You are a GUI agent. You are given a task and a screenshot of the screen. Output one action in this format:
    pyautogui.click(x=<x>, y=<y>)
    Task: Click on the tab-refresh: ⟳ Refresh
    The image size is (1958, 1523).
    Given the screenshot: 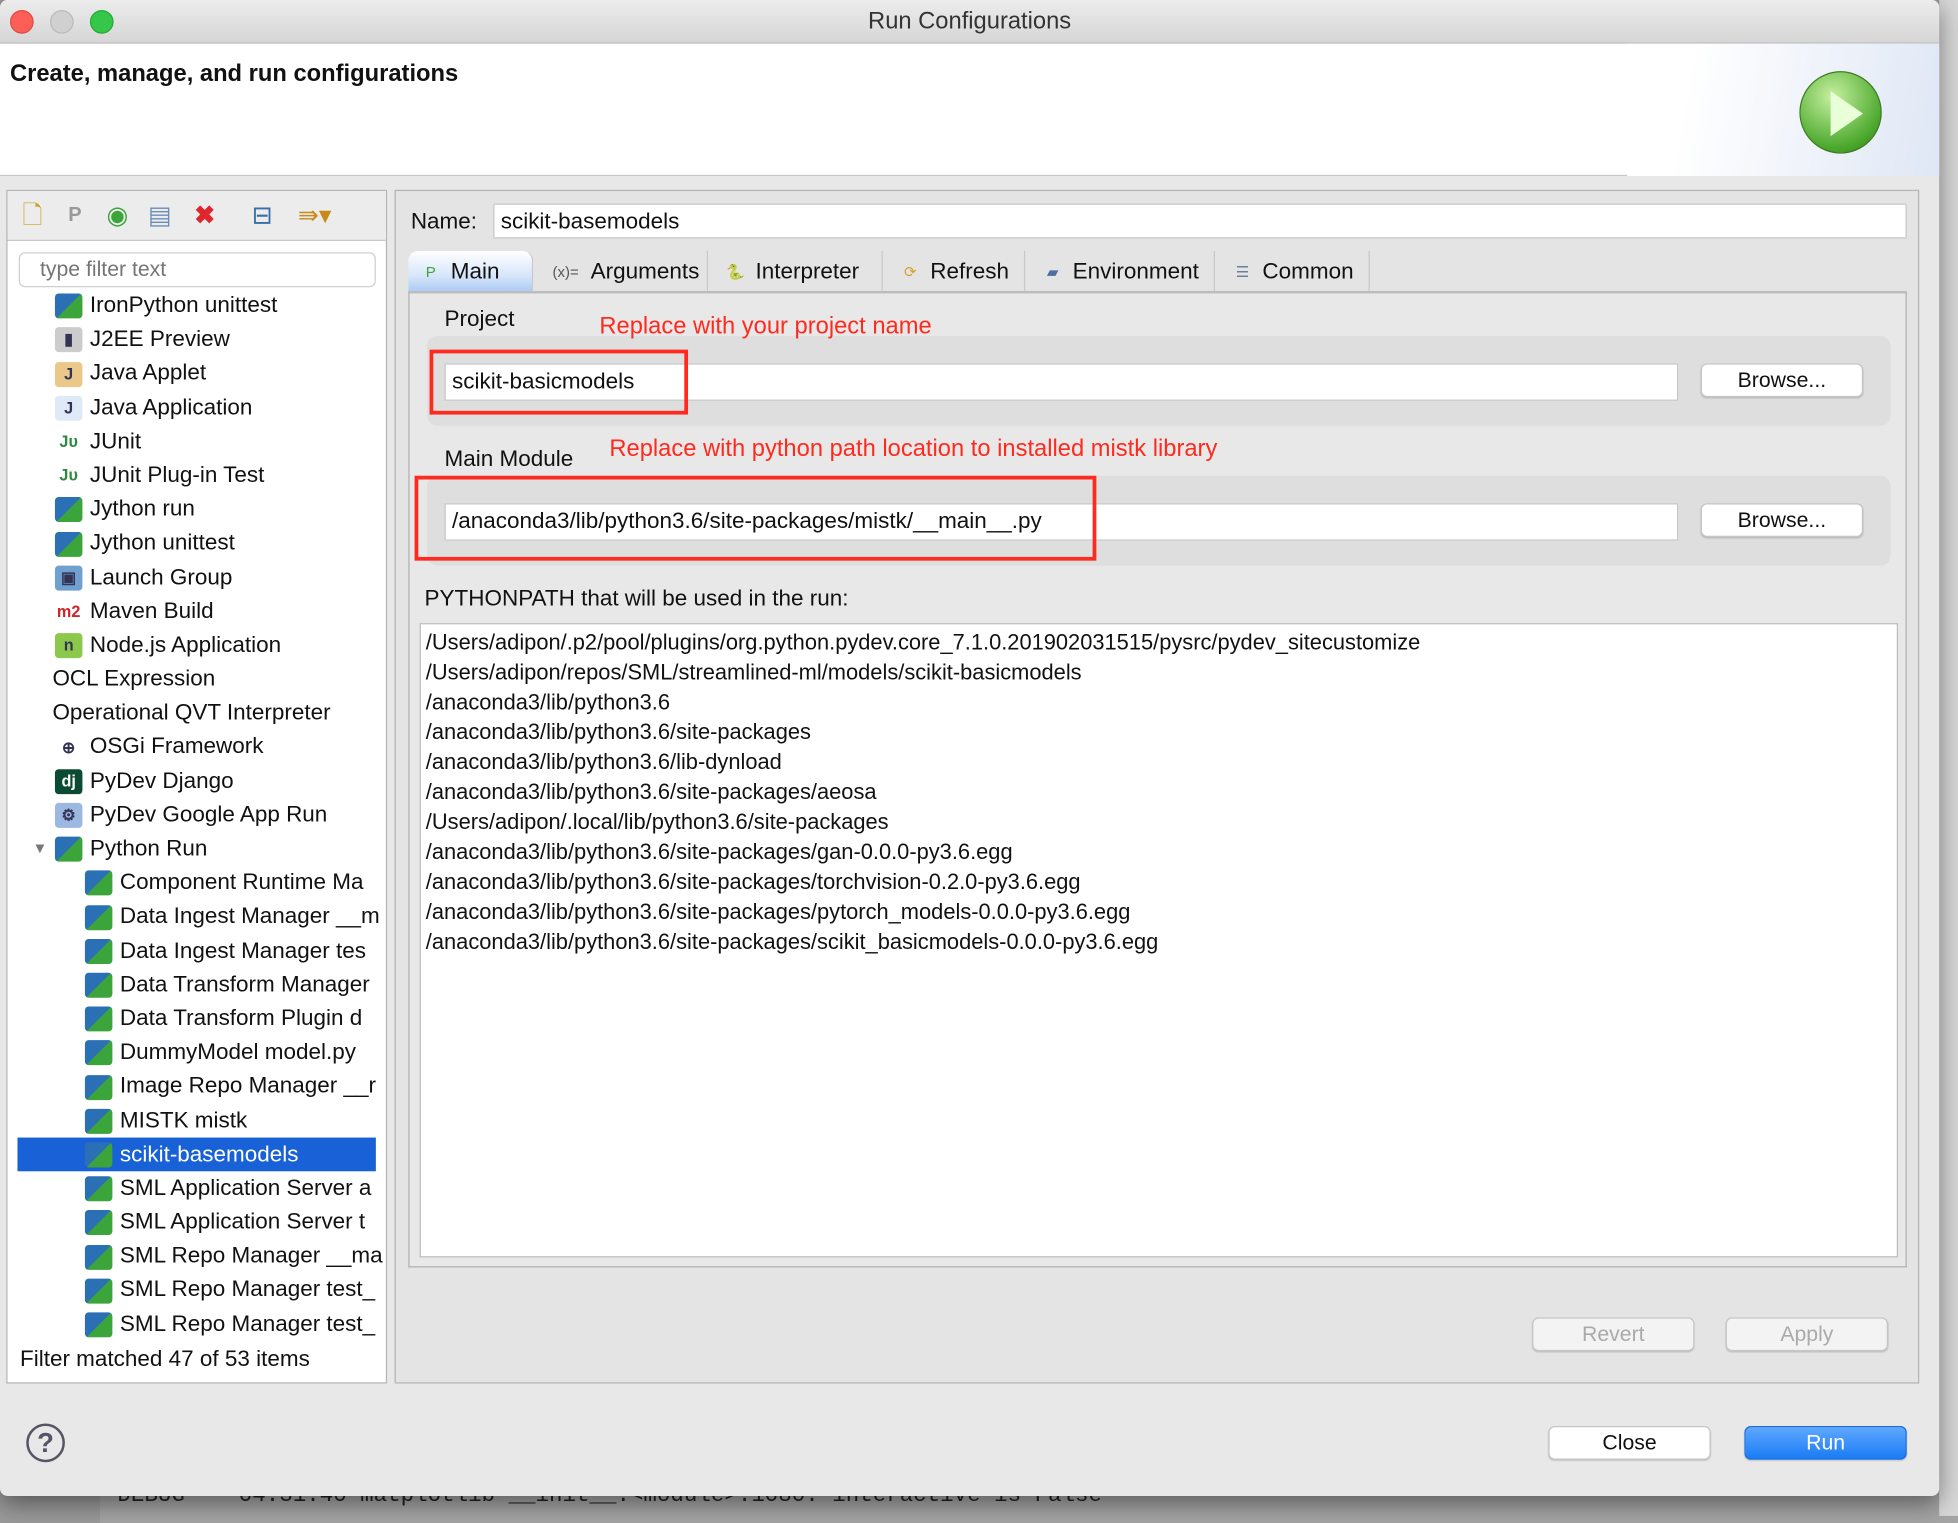 What is the action you would take?
    pyautogui.click(x=957, y=271)
    